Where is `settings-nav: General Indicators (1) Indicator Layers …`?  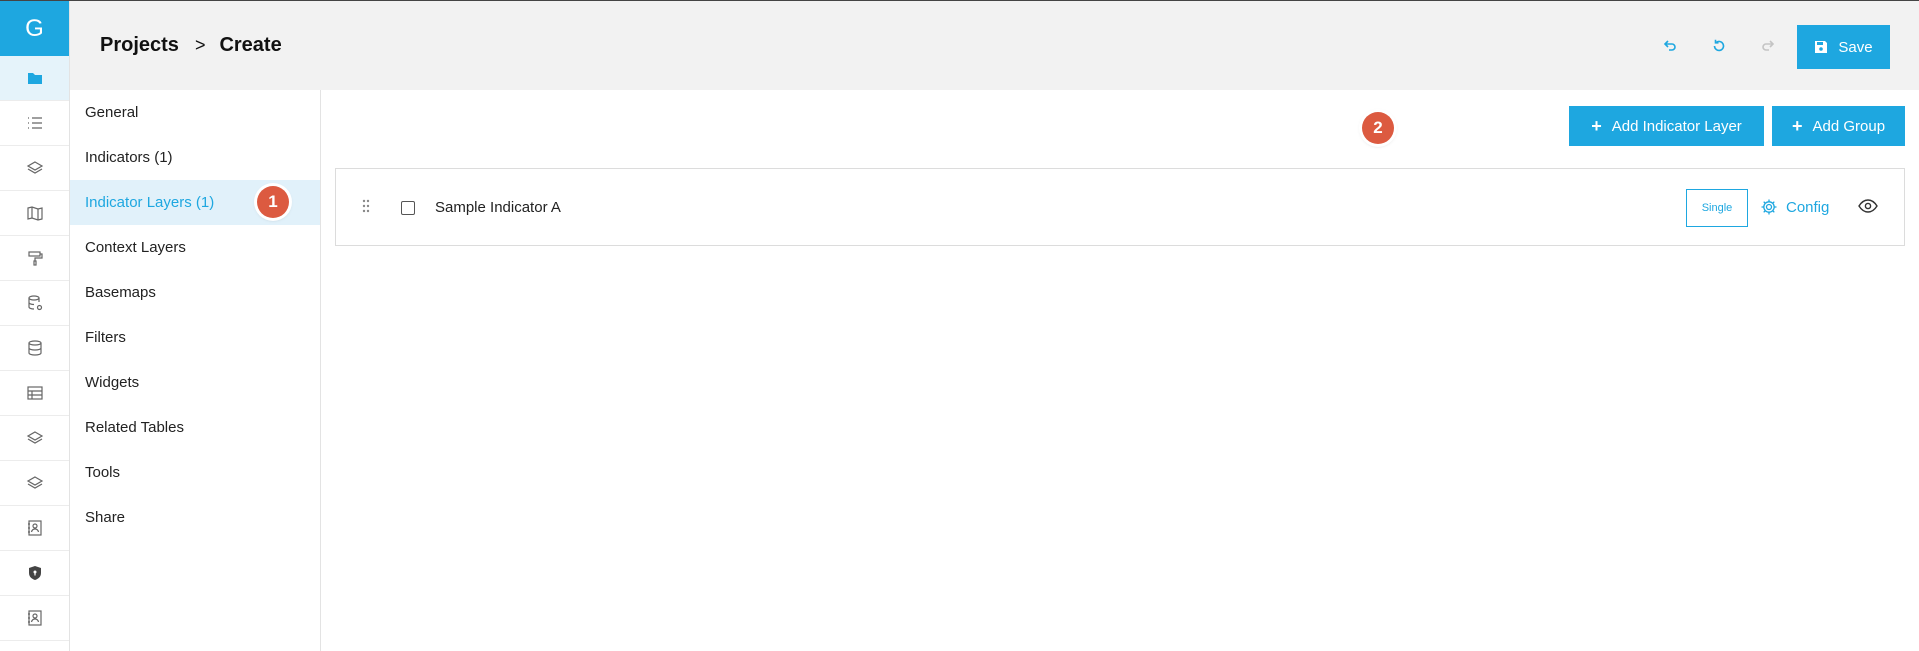
settings-nav: General Indicators (1) Indicator Layers … is located at coordinates (195, 370).